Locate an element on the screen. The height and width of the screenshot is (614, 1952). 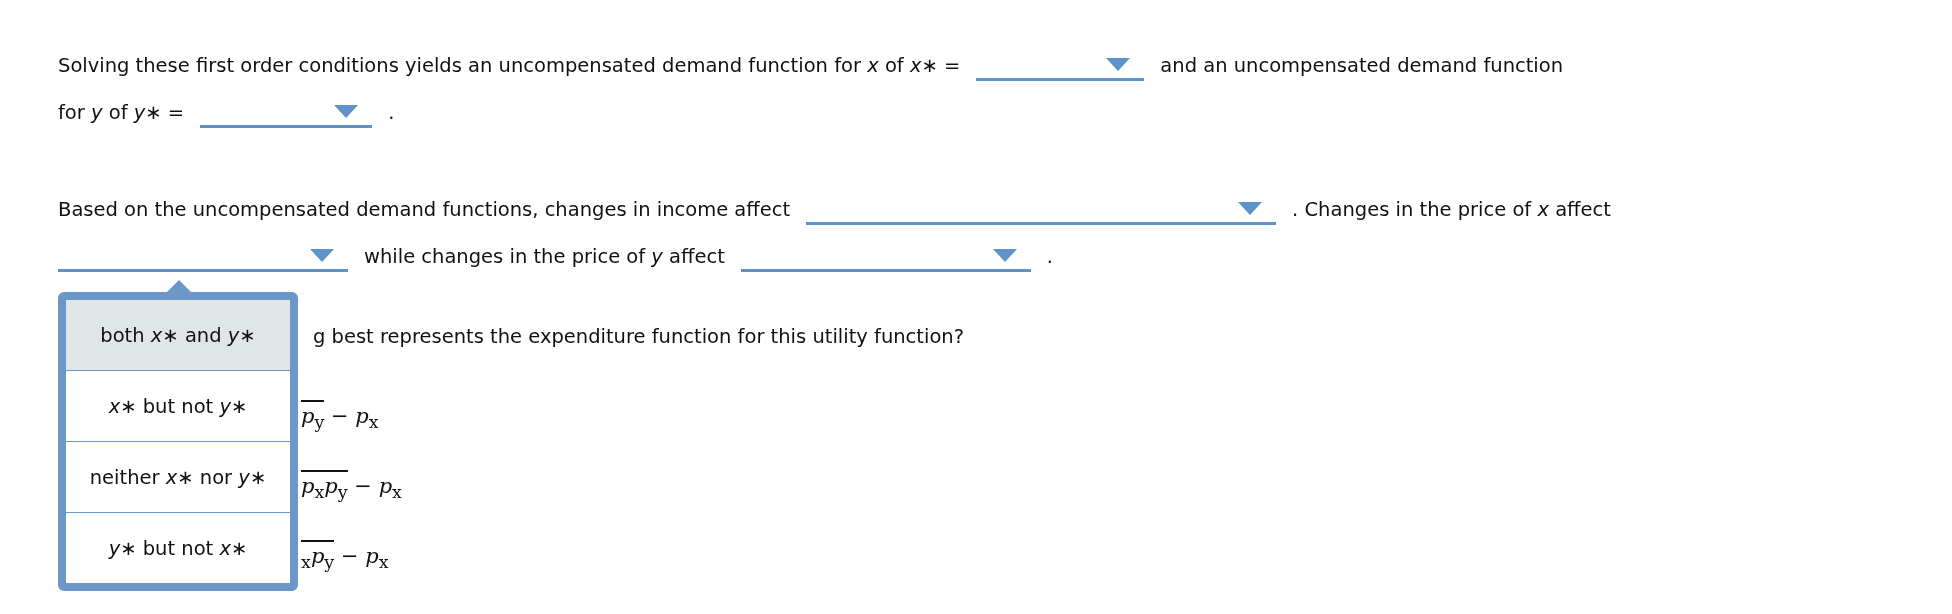
answer-formula: p$_{y}$ − p$_{x}$ is located at coordinates (340, 421).